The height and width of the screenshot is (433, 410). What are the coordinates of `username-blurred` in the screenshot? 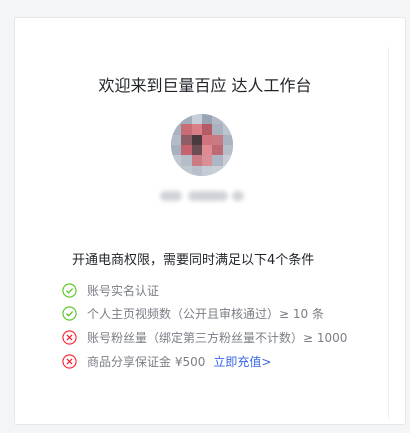 It's located at (205, 196).